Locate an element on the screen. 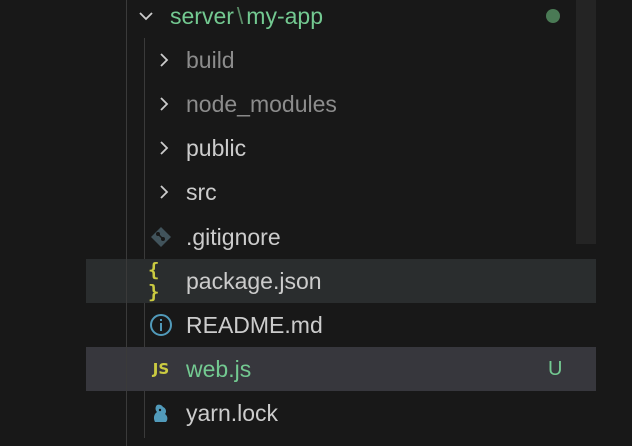 The image size is (632, 446). tree-item-node-modules: node_modules is located at coordinates (341, 104).